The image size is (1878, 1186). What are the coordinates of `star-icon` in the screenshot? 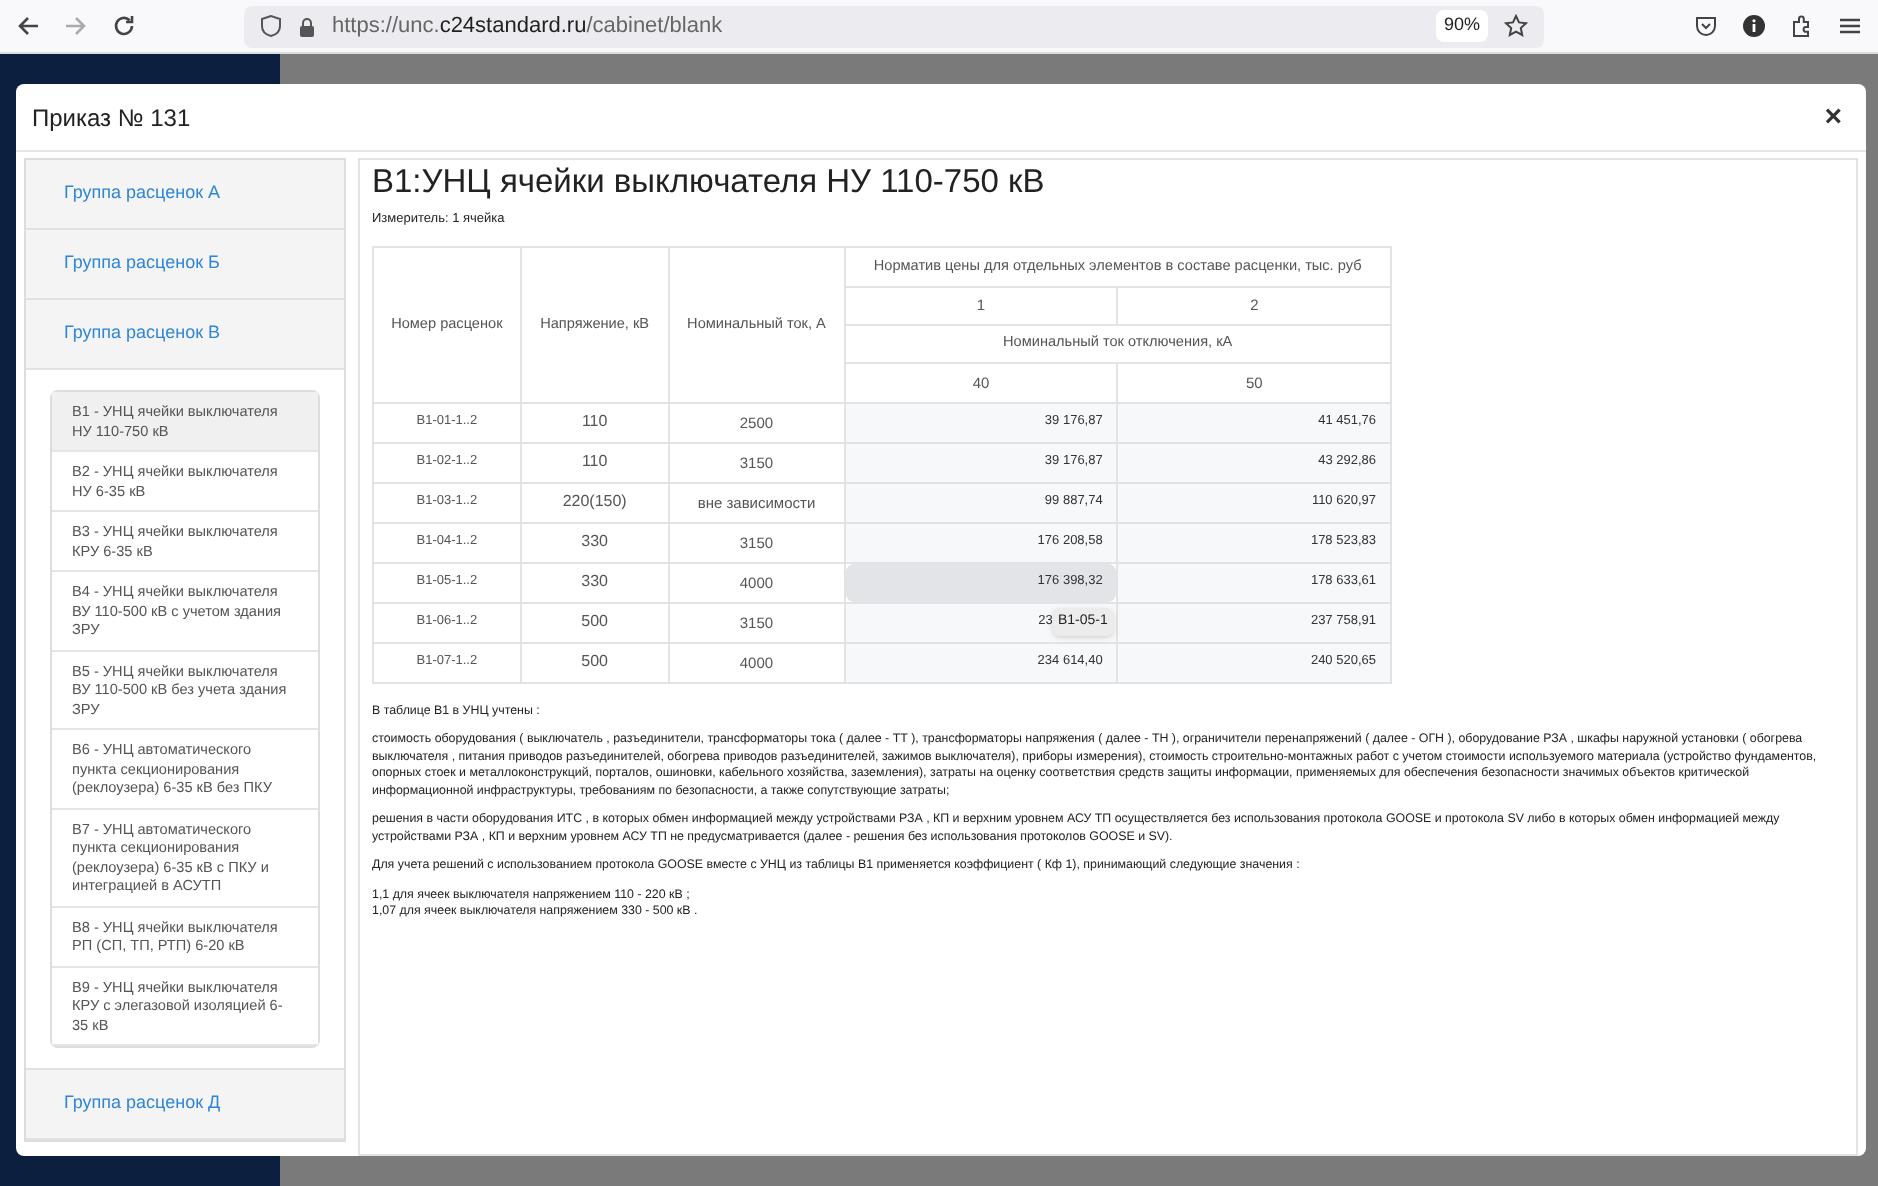 It's located at (1516, 26).